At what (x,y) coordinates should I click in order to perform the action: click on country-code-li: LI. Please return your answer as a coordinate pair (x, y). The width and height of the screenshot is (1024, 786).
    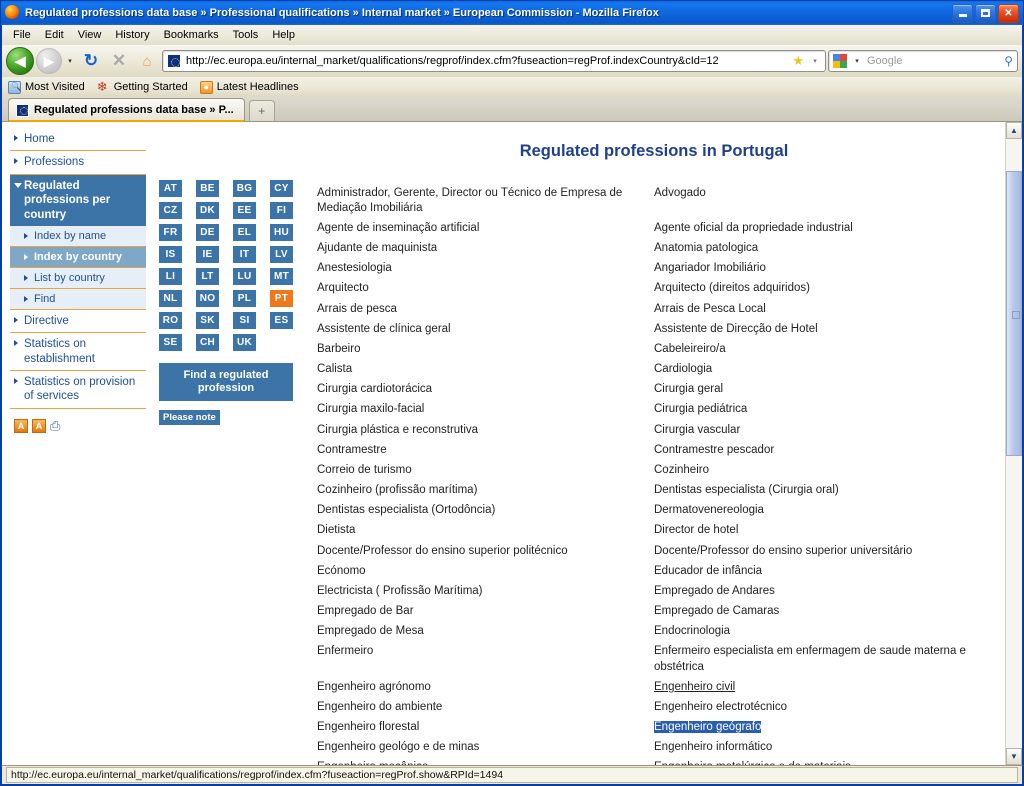
    Looking at the image, I should click on (170, 276).